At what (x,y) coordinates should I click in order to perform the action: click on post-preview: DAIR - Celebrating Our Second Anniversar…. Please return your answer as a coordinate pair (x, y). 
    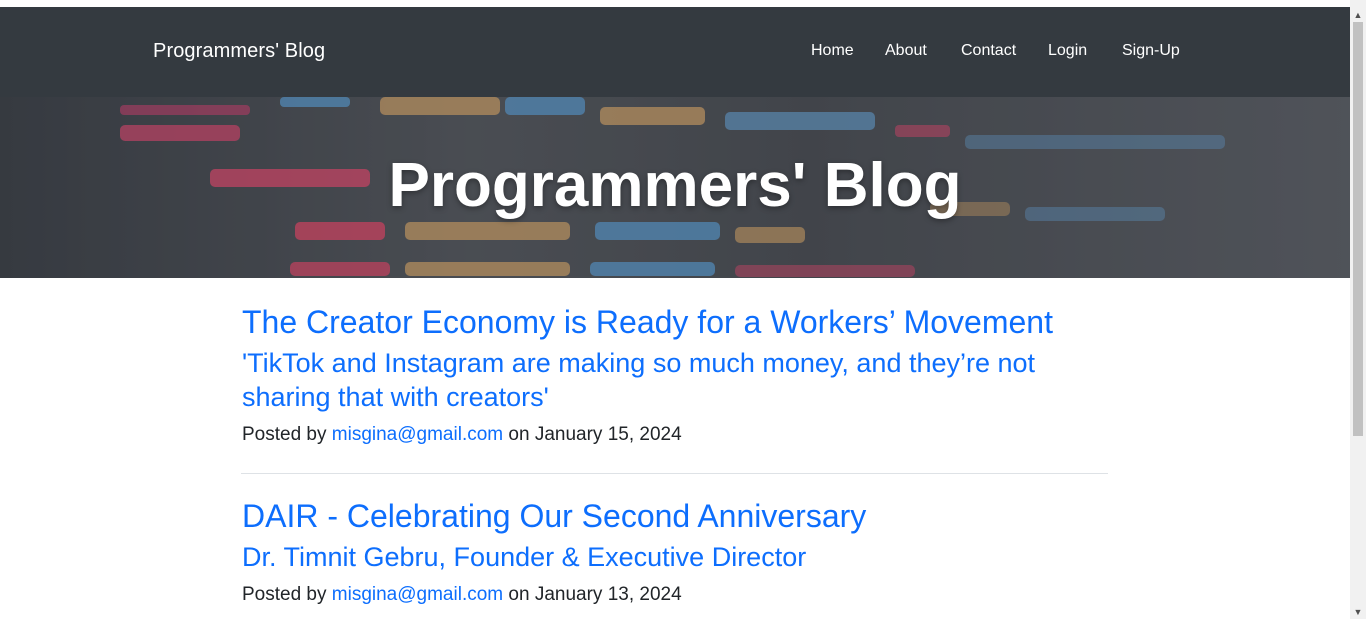
    Looking at the image, I should click on (674, 551).